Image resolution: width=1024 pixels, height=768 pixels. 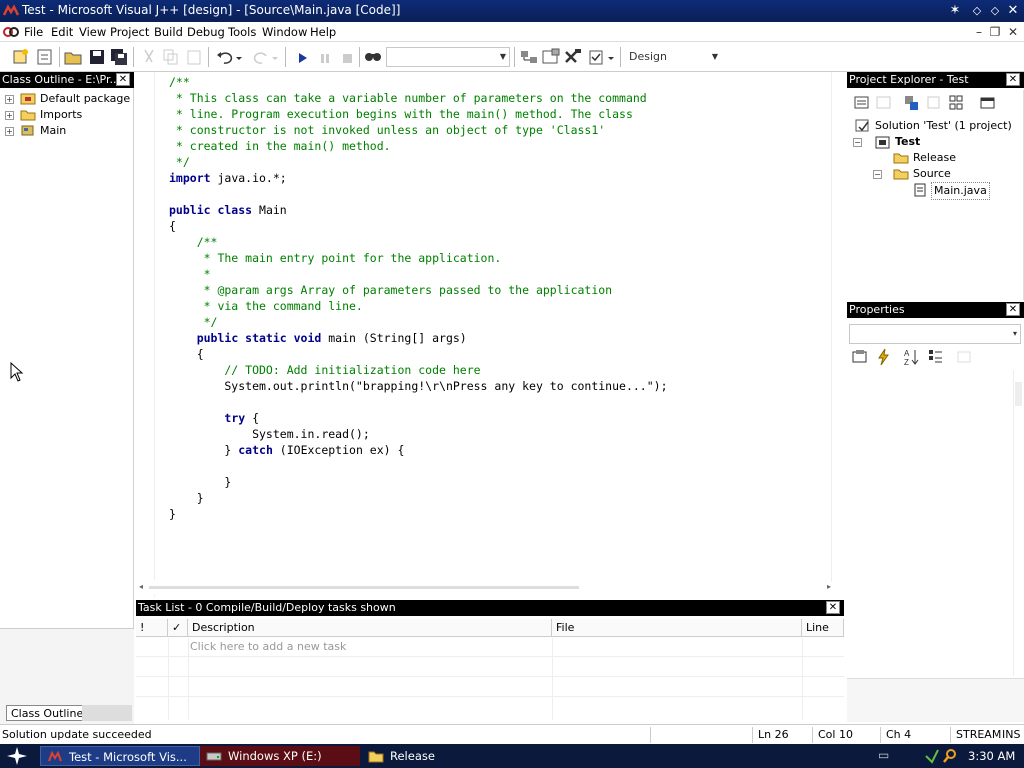 I want to click on find-icon, so click(x=373, y=57).